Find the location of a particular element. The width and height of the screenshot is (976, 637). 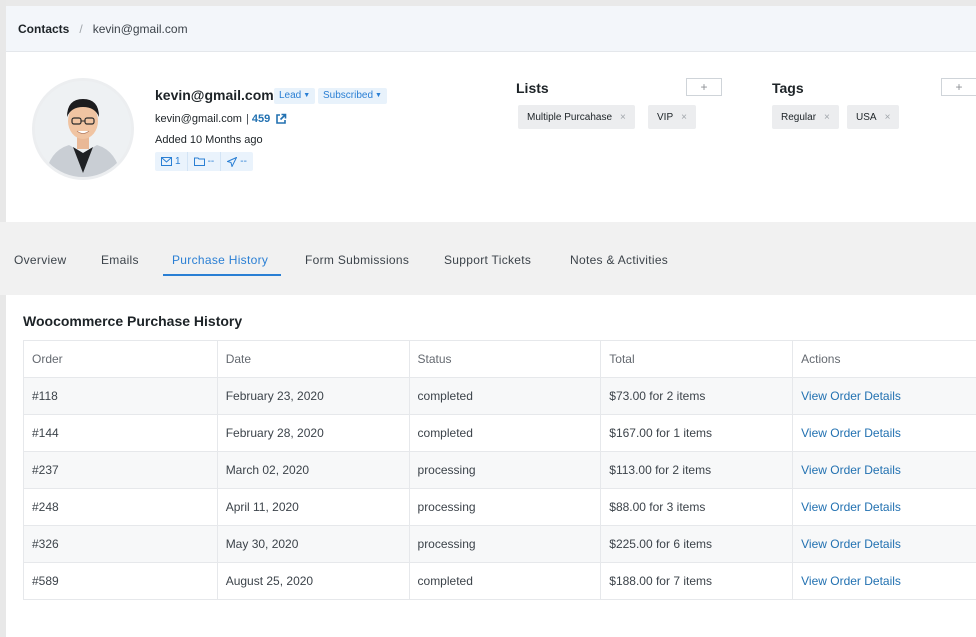

list-chip-label: VIP is located at coordinates (665, 117).